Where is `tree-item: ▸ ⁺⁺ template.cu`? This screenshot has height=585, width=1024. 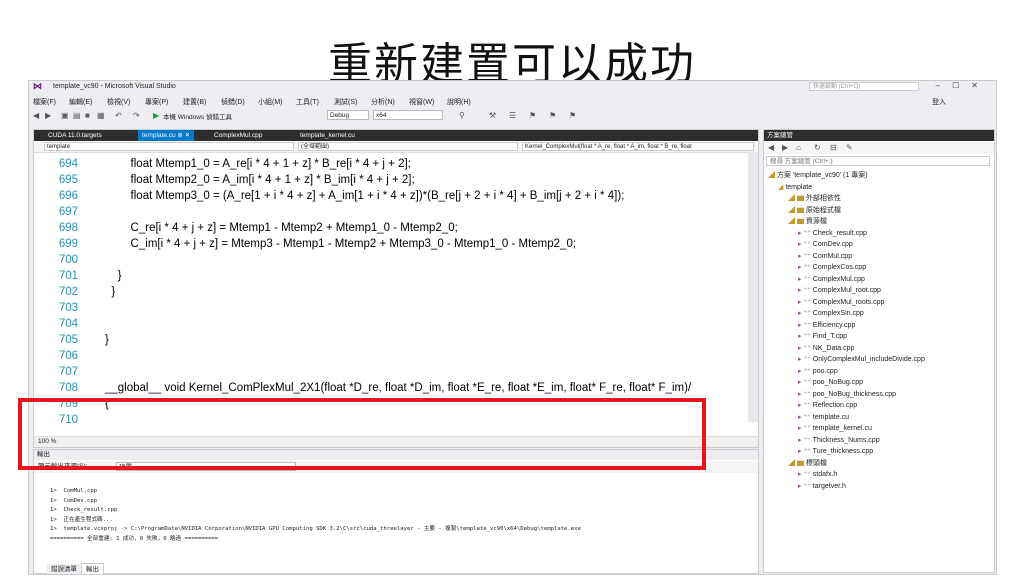
tree-item: ▸ ⁺⁺ template.cu is located at coordinates (823, 417).